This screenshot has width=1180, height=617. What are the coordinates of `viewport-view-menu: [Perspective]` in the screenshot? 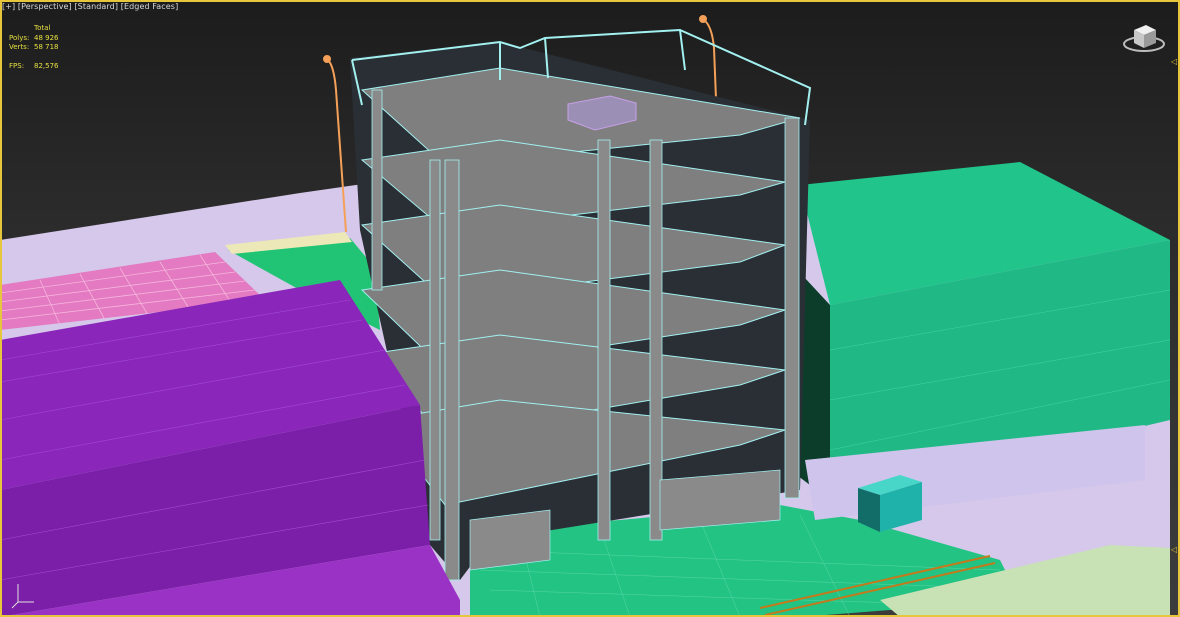 It's located at (45, 6).